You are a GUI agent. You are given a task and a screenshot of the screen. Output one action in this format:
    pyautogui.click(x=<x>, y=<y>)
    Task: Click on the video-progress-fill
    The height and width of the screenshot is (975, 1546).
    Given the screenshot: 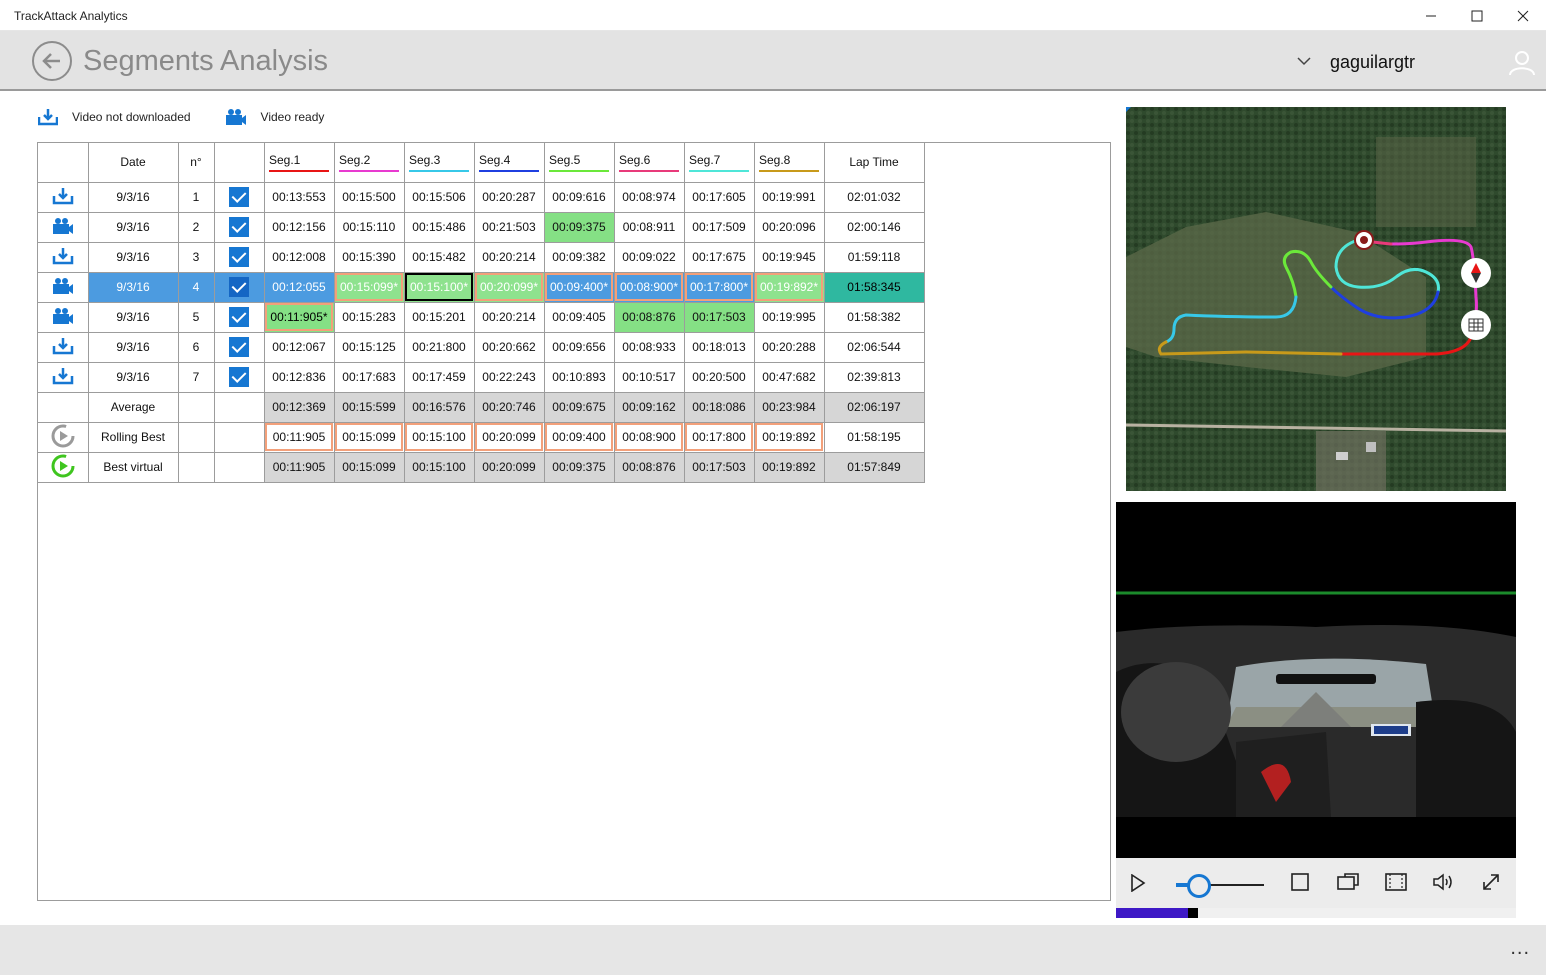 What is the action you would take?
    pyautogui.click(x=1152, y=913)
    